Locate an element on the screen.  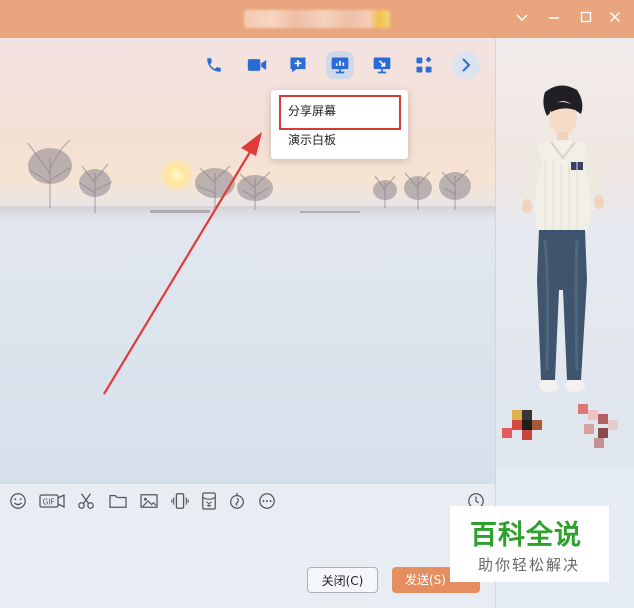
video-call-icon is located at coordinates (257, 65).